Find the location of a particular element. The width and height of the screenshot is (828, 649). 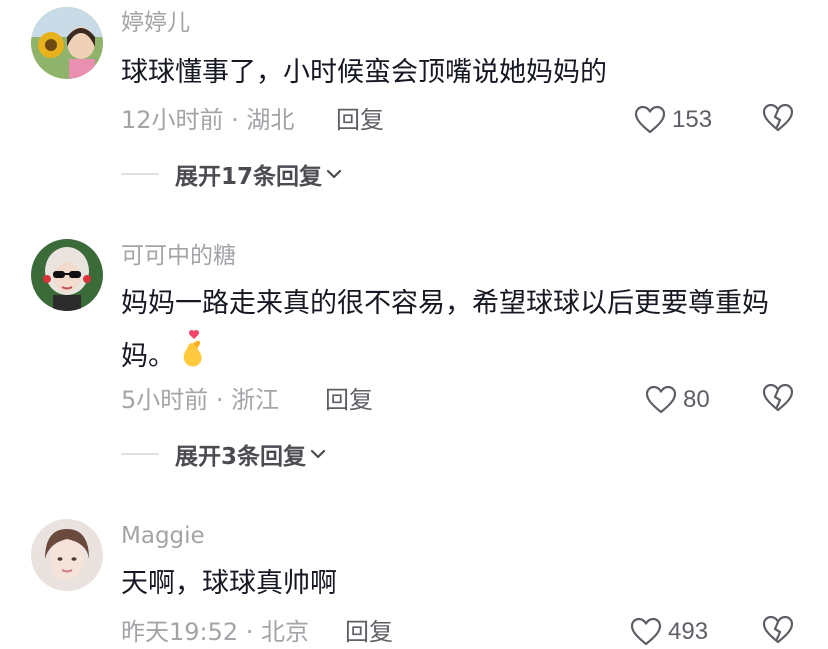

comment-time-location: 12小时前 · 湖北 is located at coordinates (208, 120).